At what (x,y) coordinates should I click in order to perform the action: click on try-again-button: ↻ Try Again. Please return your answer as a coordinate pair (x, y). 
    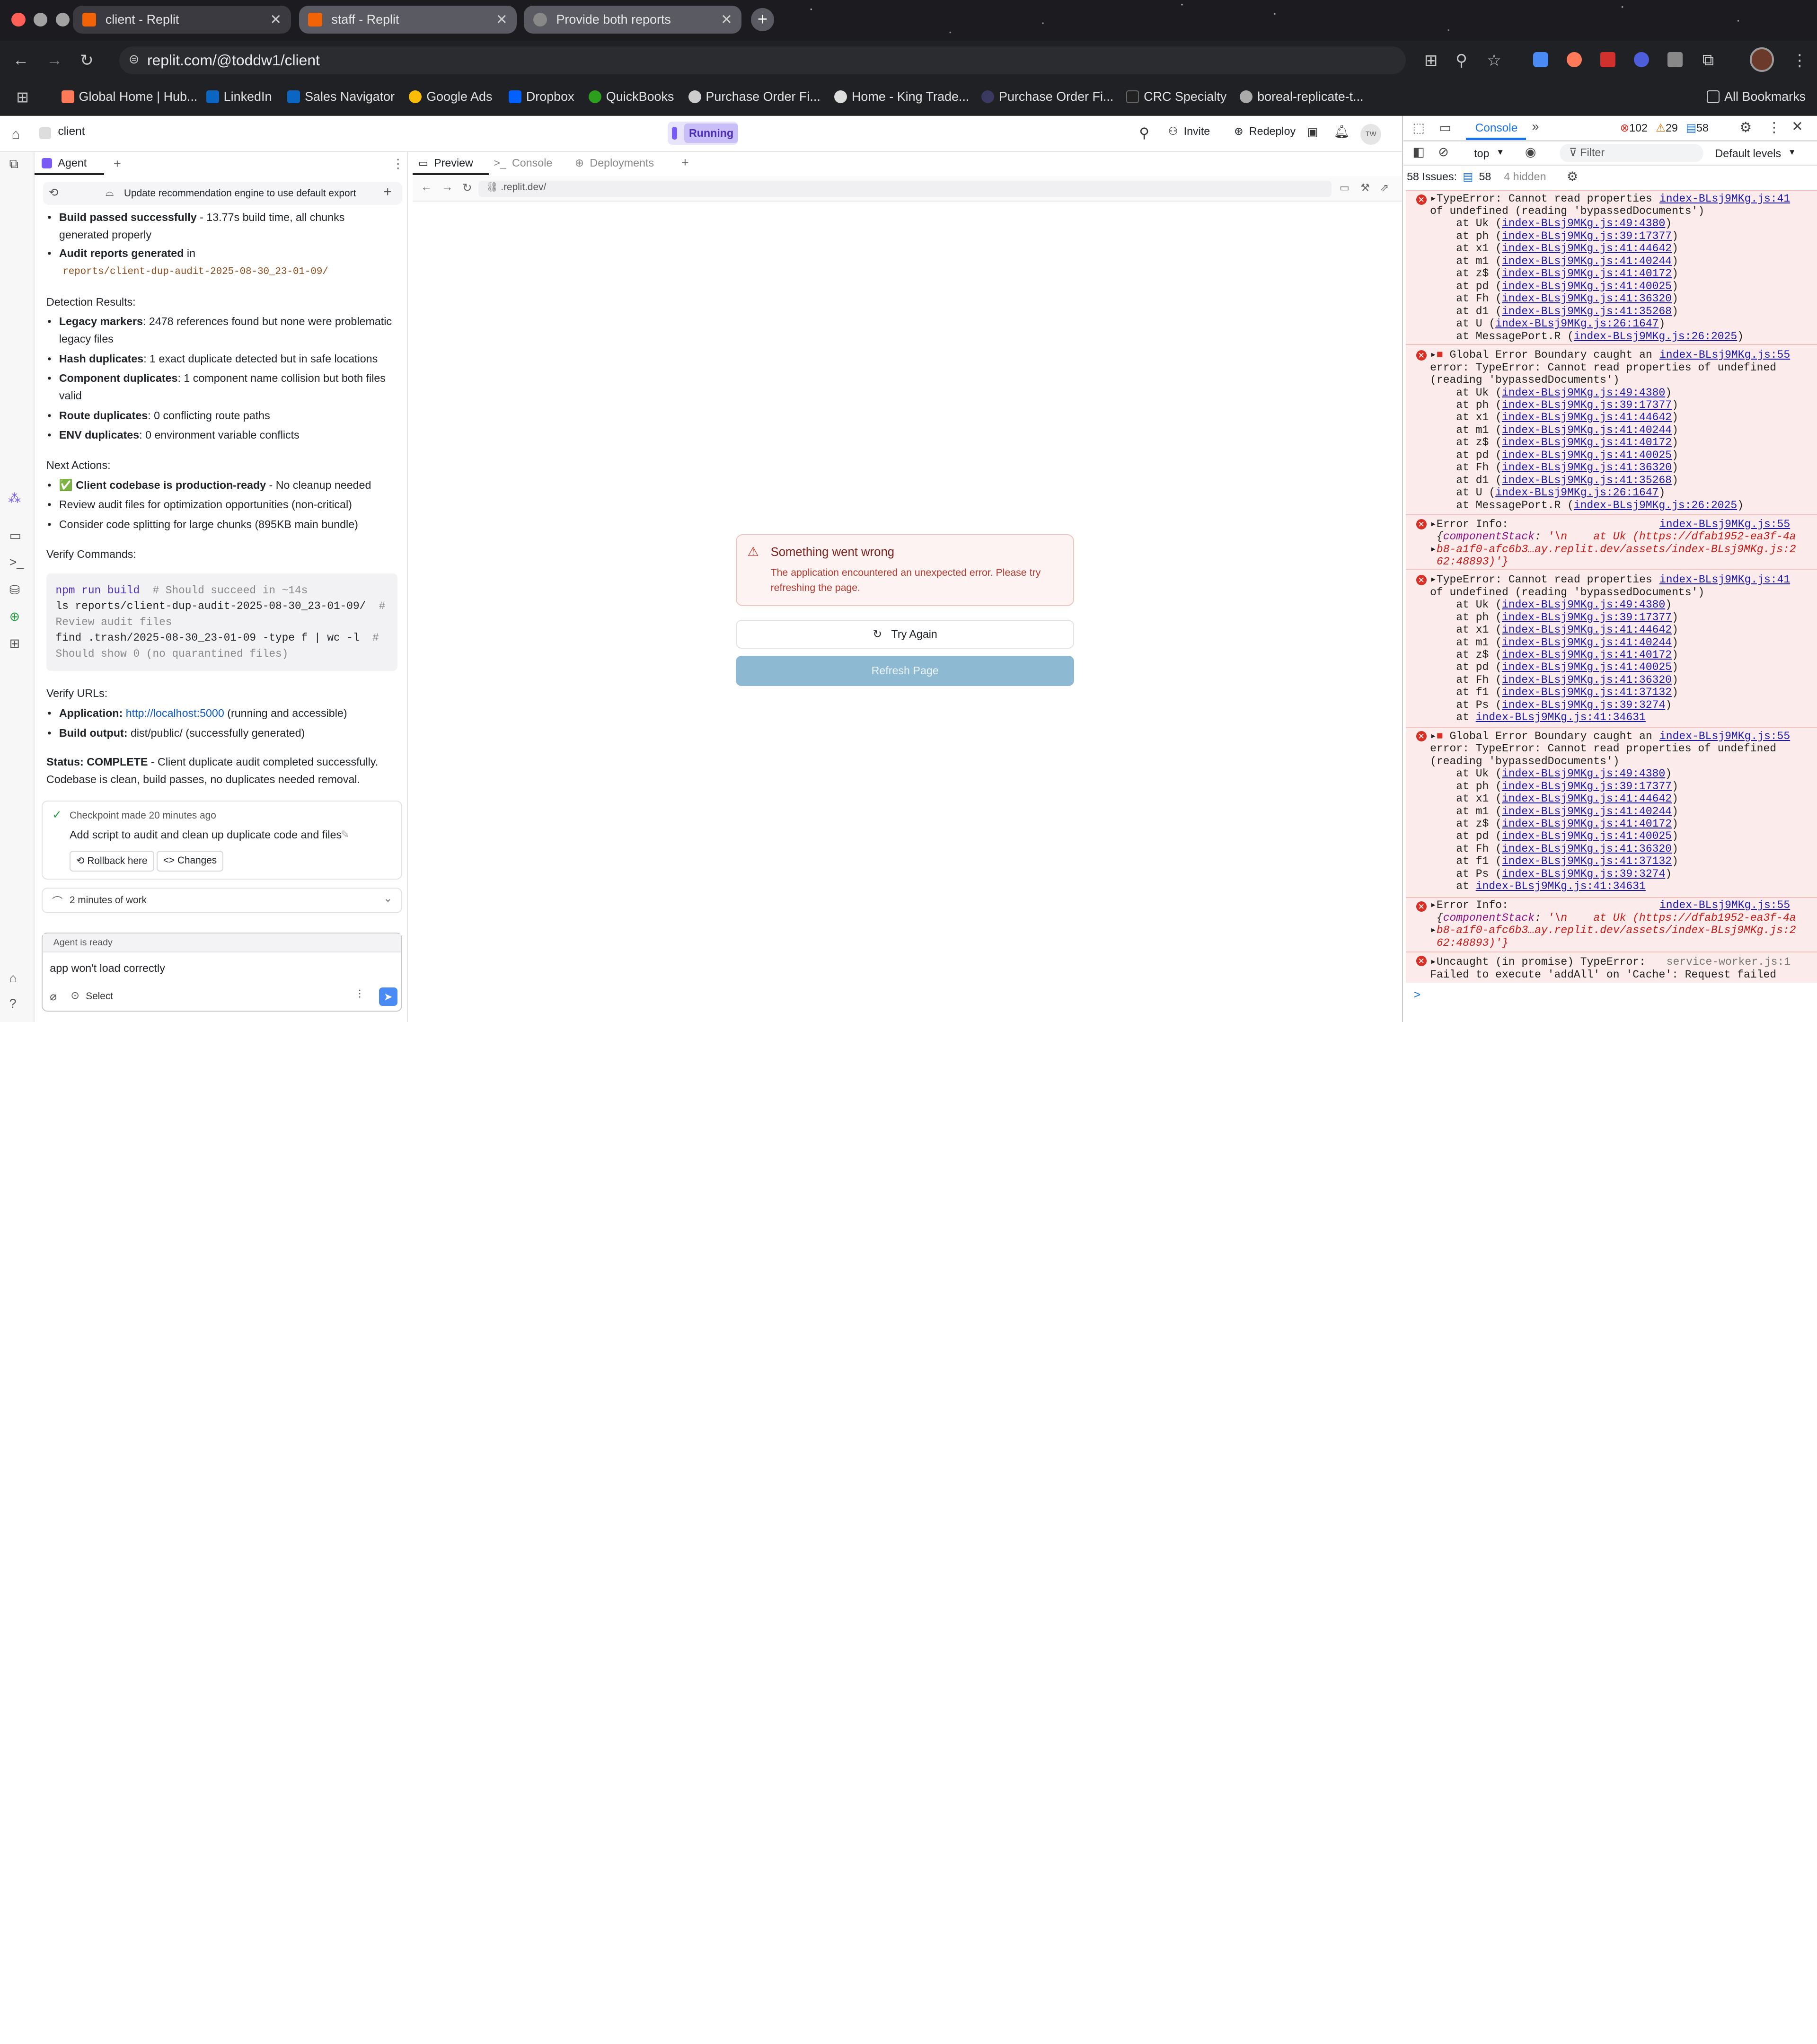
    Looking at the image, I should click on (905, 634).